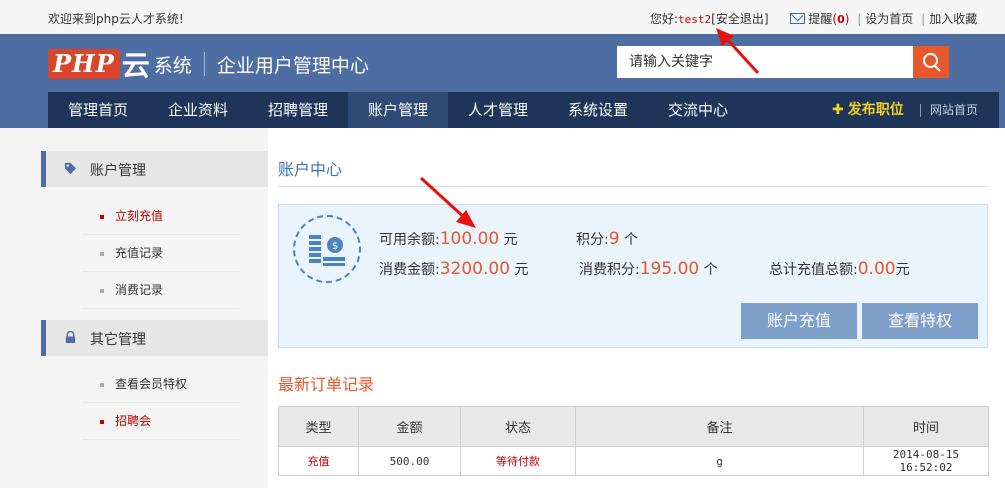 The width and height of the screenshot is (1005, 488). Describe the element at coordinates (160, 216) in the screenshot. I see `sidebar-item-recharge-now: 立刻充值` at that location.